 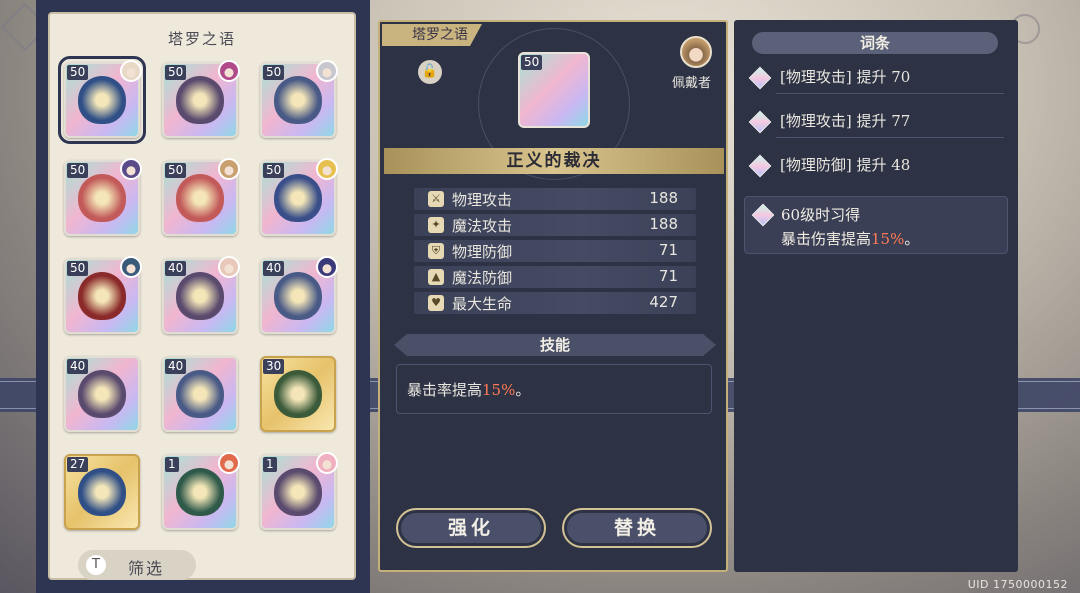 What do you see at coordinates (637, 528) in the screenshot?
I see `replace-button: 替换` at bounding box center [637, 528].